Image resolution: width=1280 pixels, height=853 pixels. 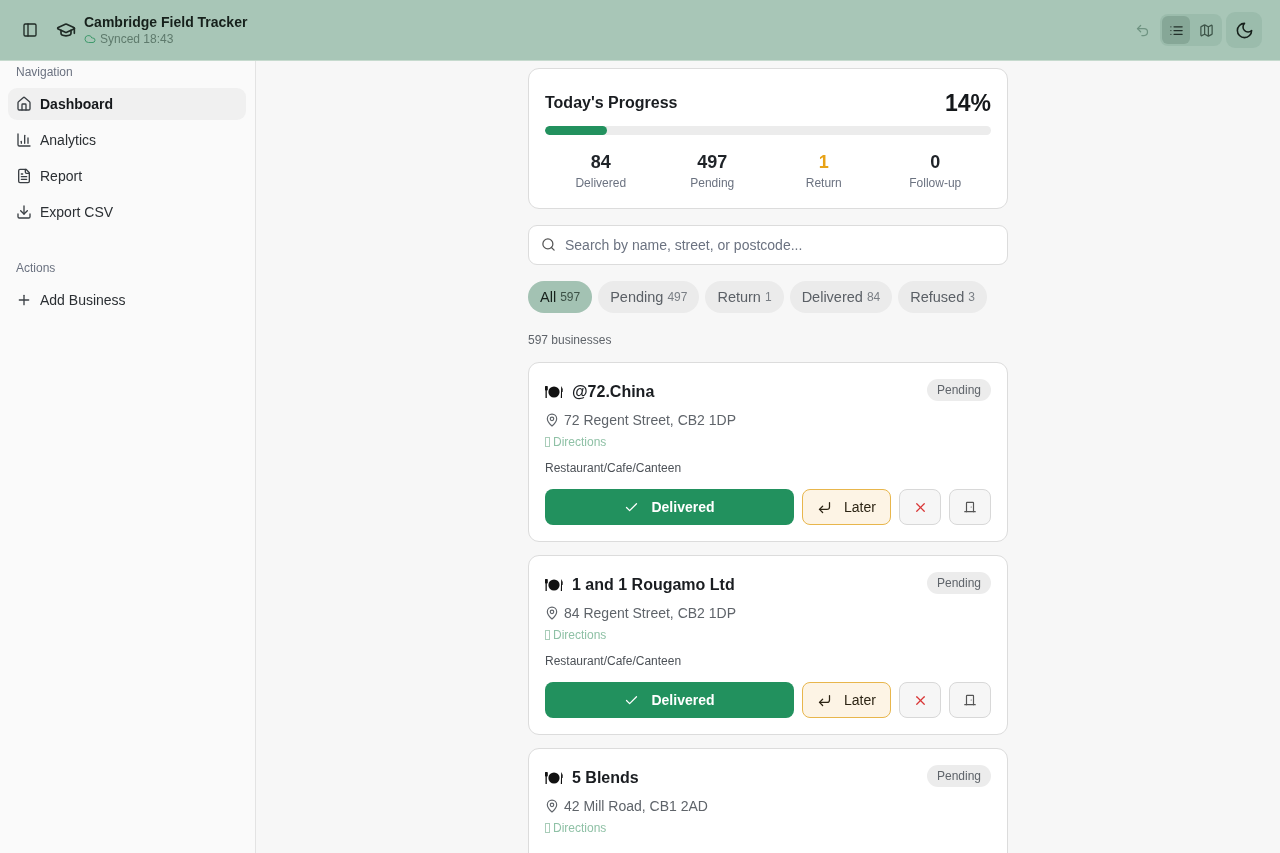 I want to click on business-name: 1 and 1 Rougamo Ltd, so click(x=653, y=585).